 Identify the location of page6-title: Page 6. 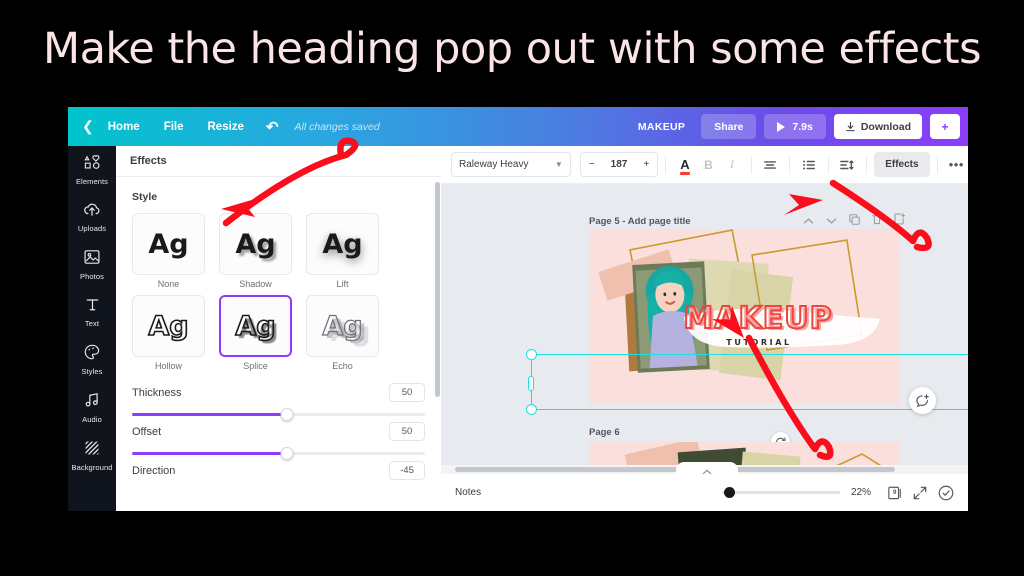
(604, 432).